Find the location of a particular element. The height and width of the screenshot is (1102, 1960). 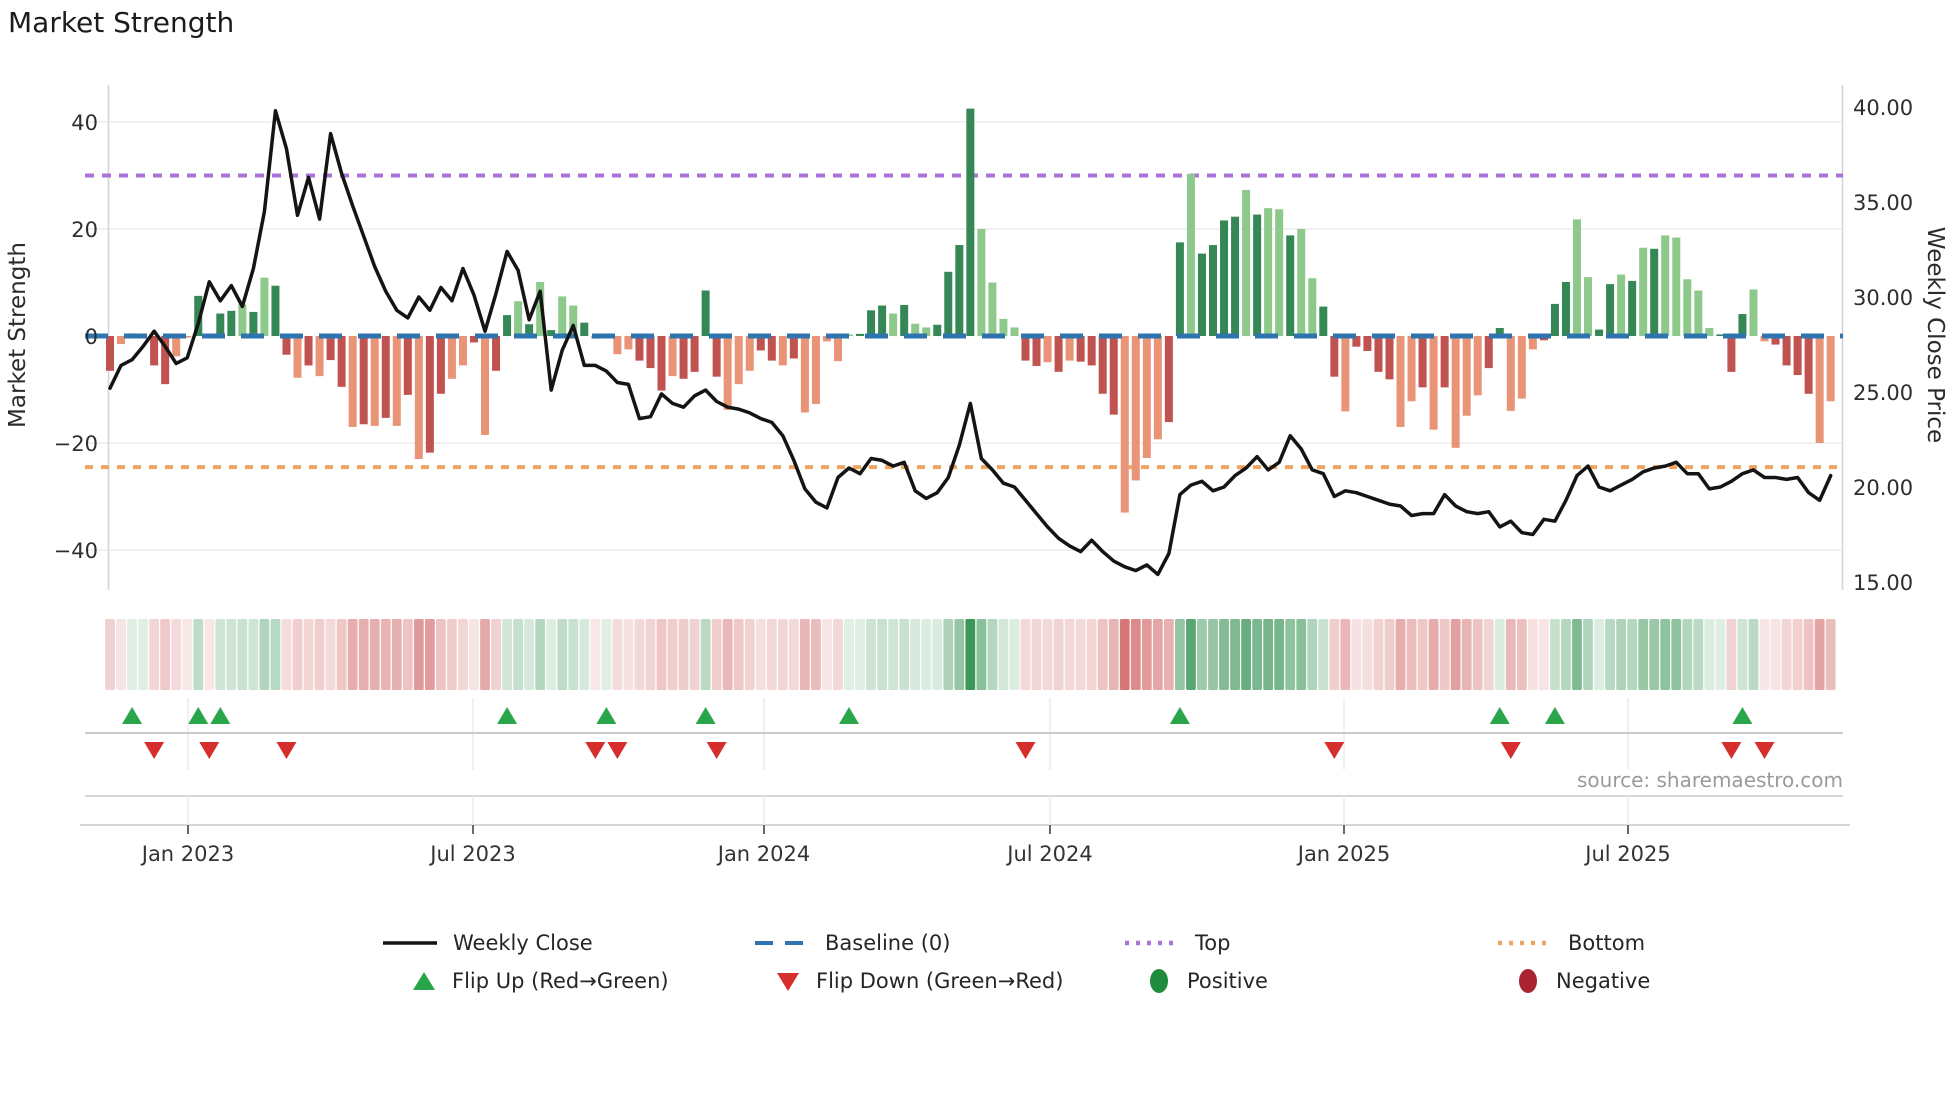

legend-label: Weekly Close is located at coordinates (523, 943).